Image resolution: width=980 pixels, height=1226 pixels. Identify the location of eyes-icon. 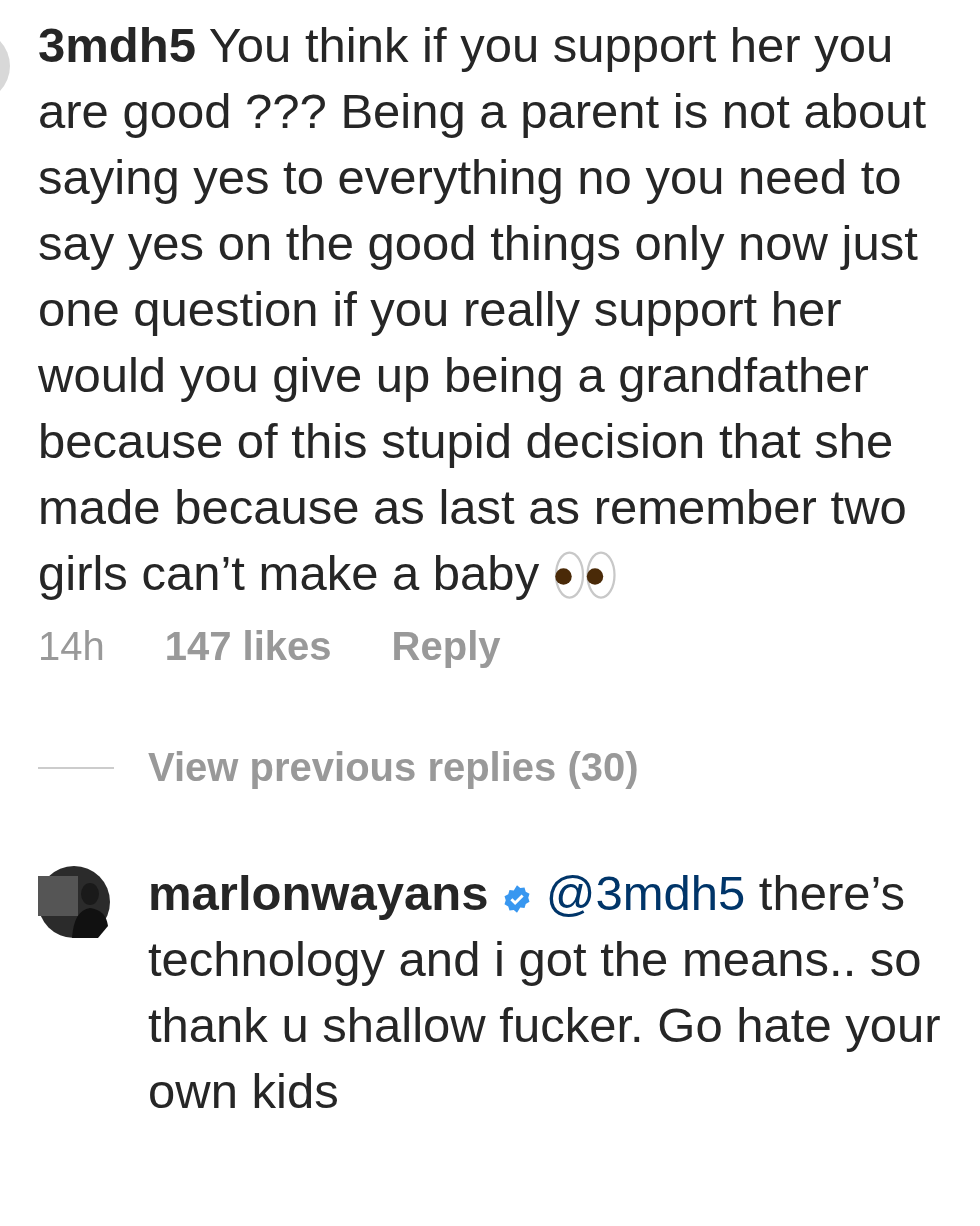
(585, 575).